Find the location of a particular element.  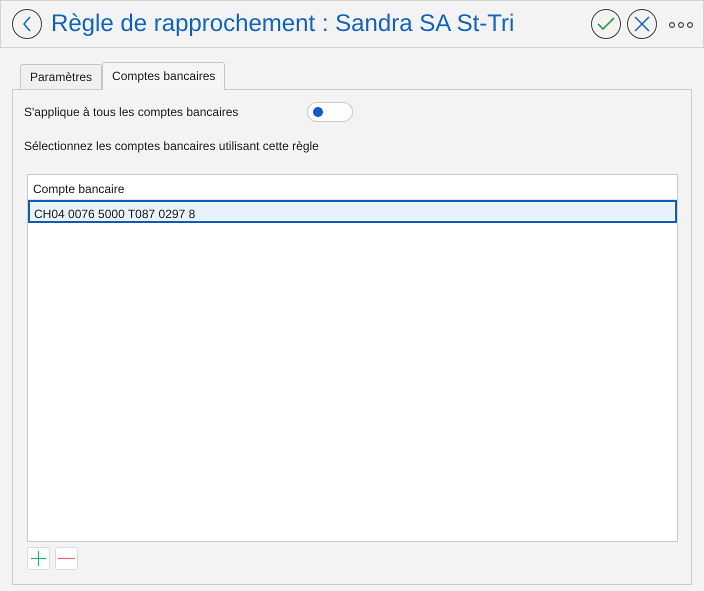

page-title: Règle de rapprochement : Sandra SA St-Tri is located at coordinates (283, 24).